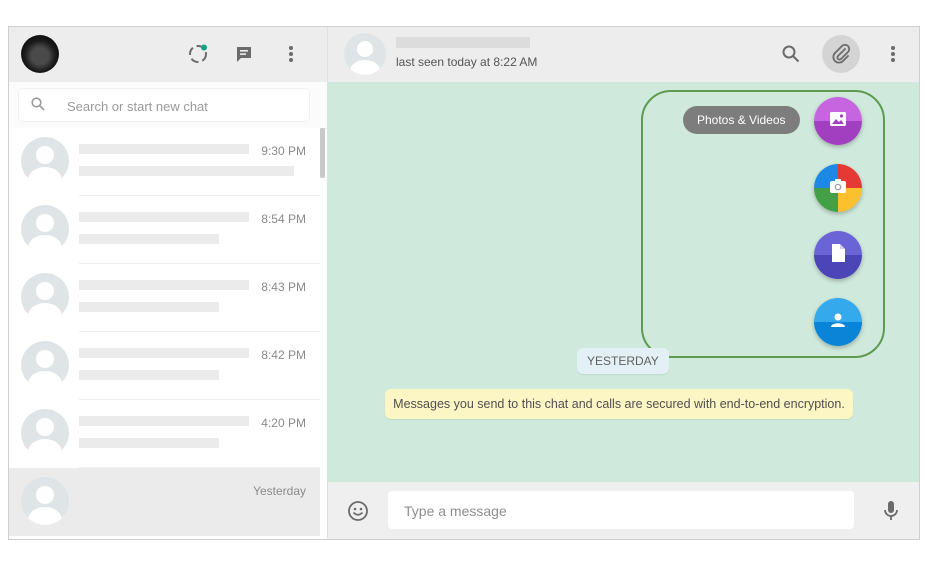  Describe the element at coordinates (164, 162) in the screenshot. I see `chat-list-item: 9:30 PM` at that location.